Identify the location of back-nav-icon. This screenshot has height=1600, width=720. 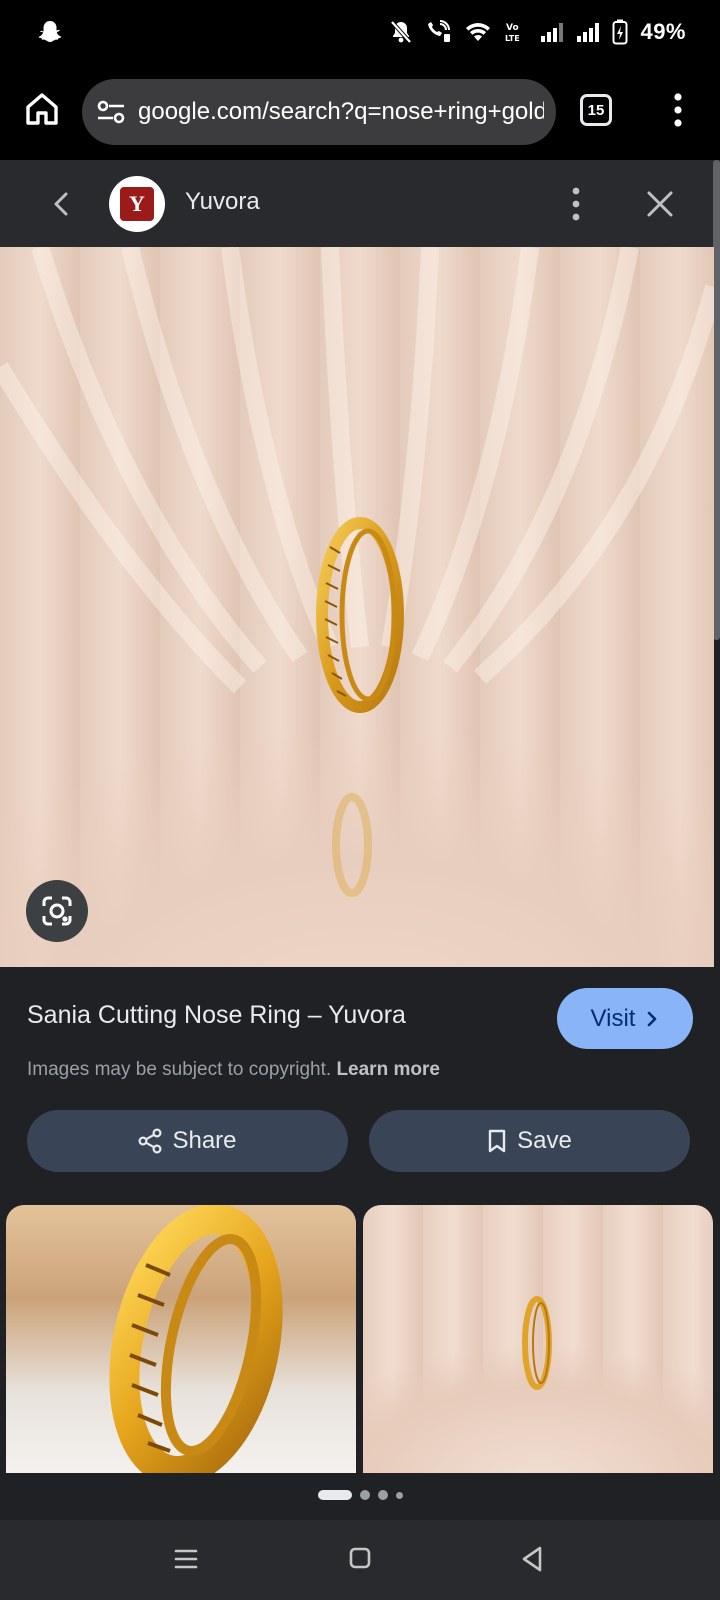
(533, 1559).